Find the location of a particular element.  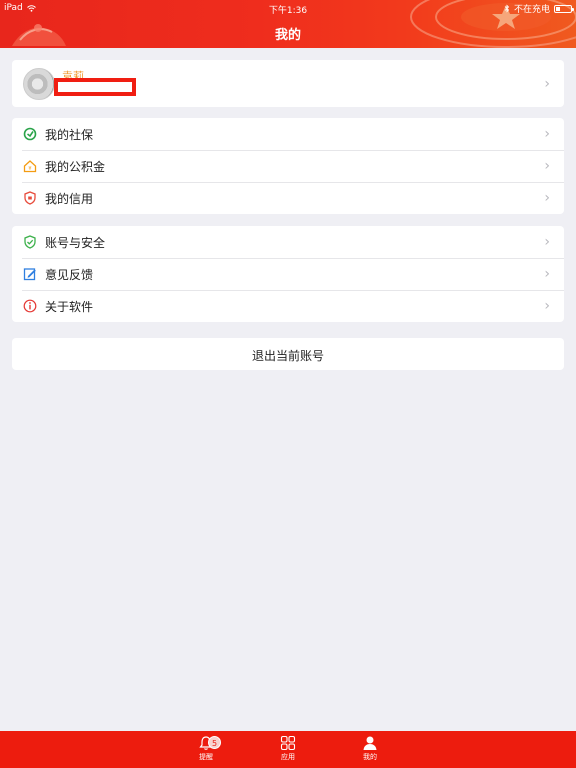

tab-label: 提醒 is located at coordinates (206, 757).